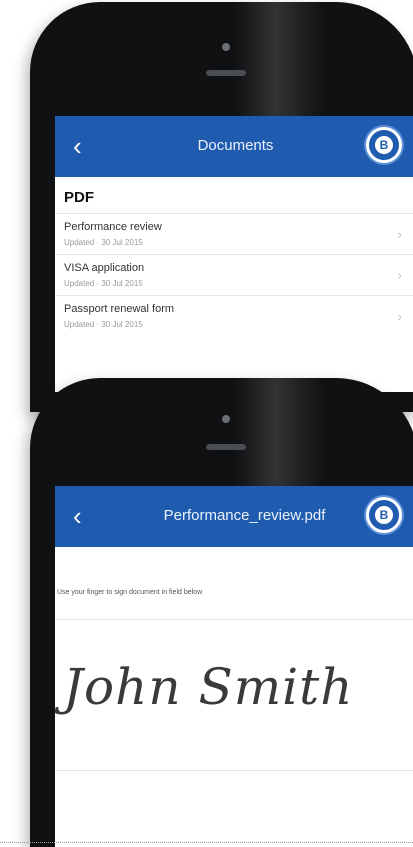  I want to click on page-title: Performance_review.pdf, so click(244, 515).